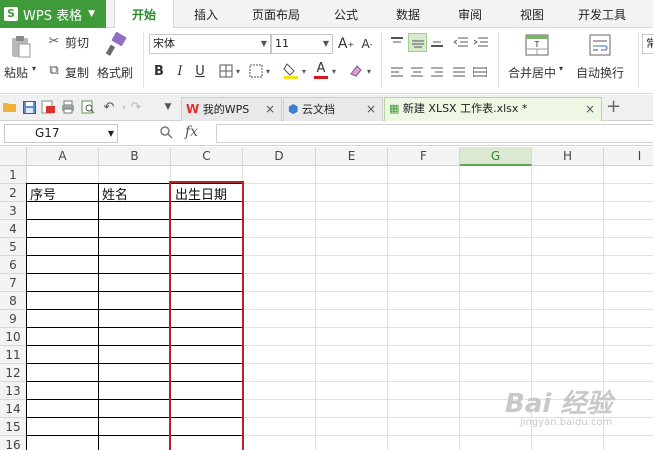  What do you see at coordinates (88, 107) in the screenshot?
I see `print-preview-icon` at bounding box center [88, 107].